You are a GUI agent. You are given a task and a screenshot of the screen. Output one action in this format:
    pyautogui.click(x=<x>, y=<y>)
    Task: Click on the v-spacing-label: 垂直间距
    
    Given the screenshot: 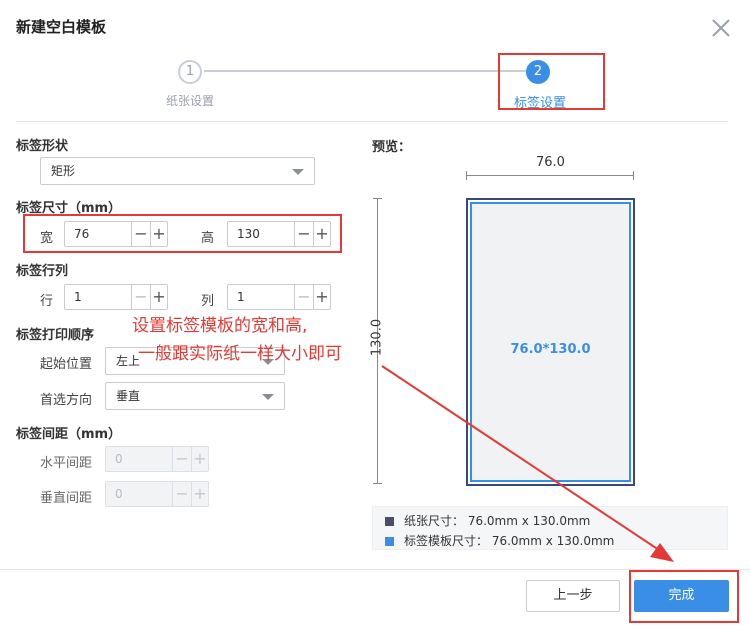 What is the action you would take?
    pyautogui.click(x=66, y=498)
    